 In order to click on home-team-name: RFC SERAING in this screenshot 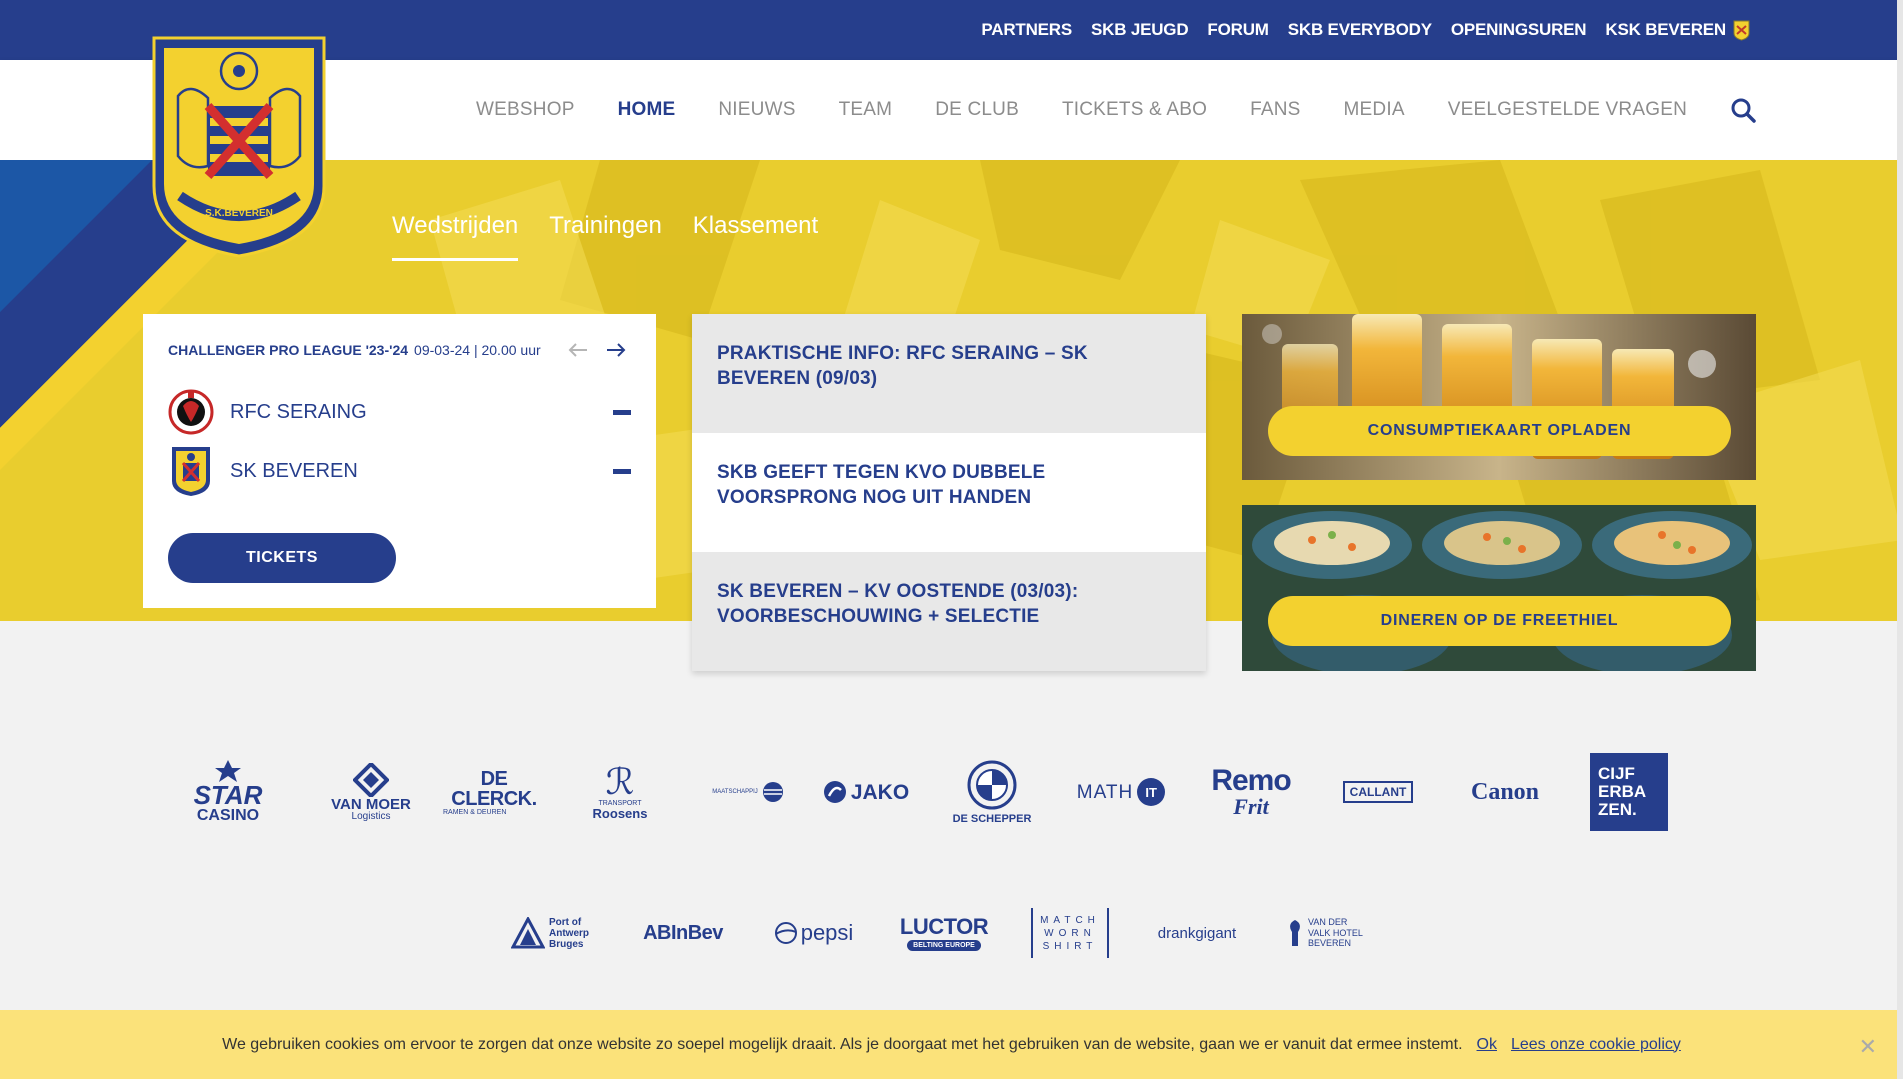, I will do `click(298, 411)`.